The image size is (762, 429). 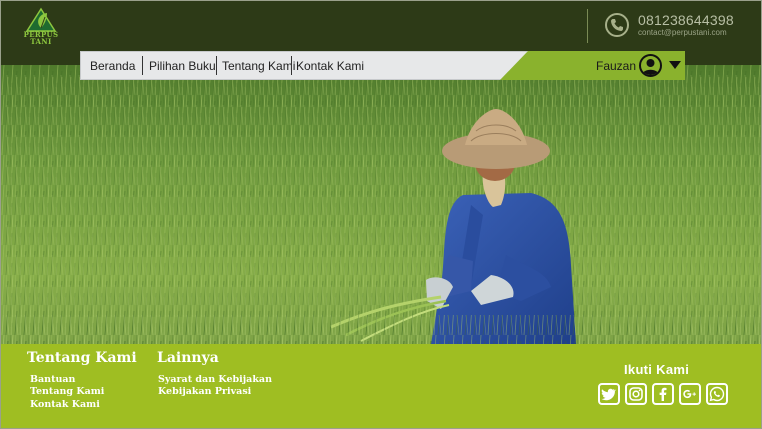 What do you see at coordinates (82, 358) in the screenshot?
I see `footer-col1-title: Tentang Kami` at bounding box center [82, 358].